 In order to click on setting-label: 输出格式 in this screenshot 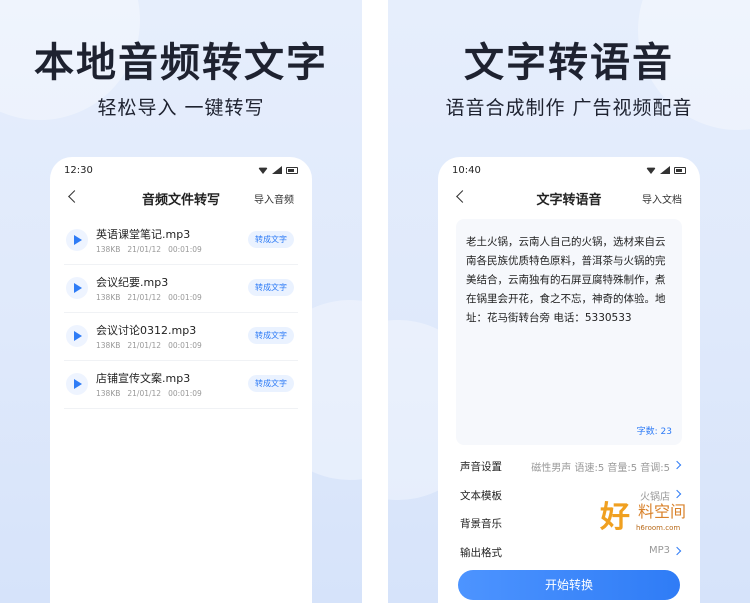, I will do `click(481, 552)`.